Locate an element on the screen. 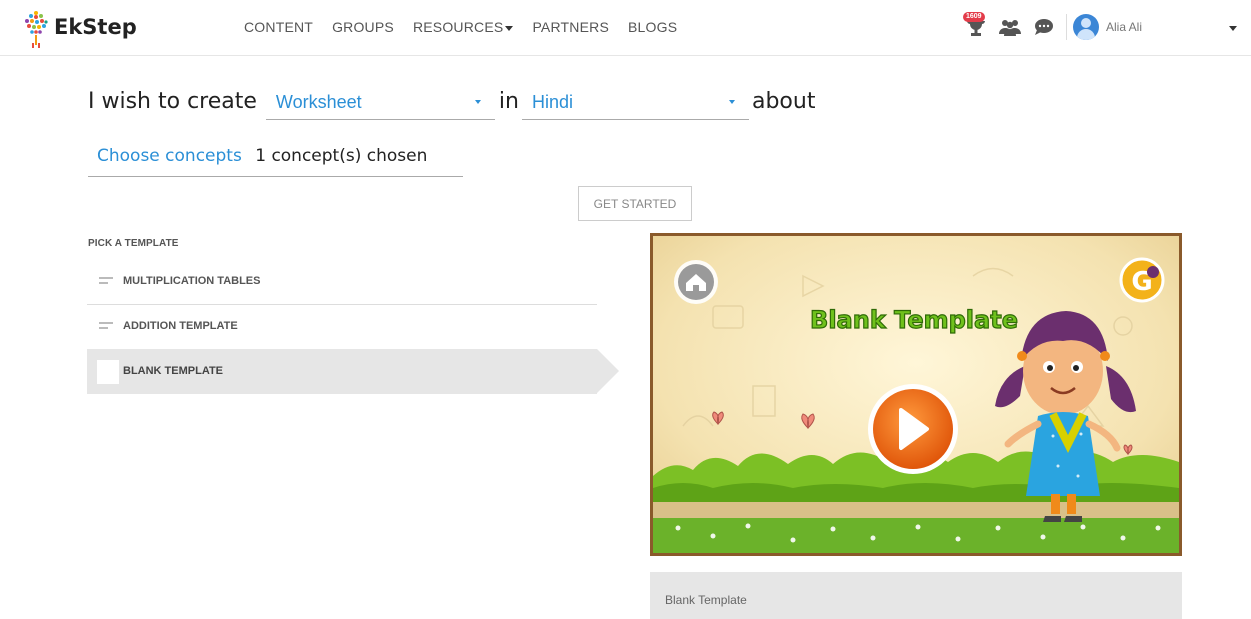 This screenshot has width=1251, height=619. group-icon is located at coordinates (1010, 28).